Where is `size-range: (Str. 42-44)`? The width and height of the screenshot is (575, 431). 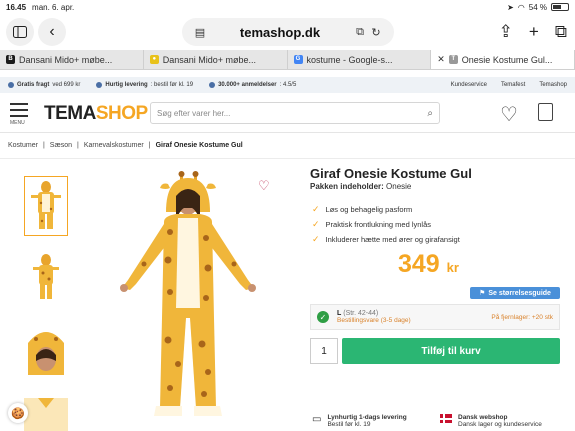
size-range: (Str. 42-44) is located at coordinates (361, 313).